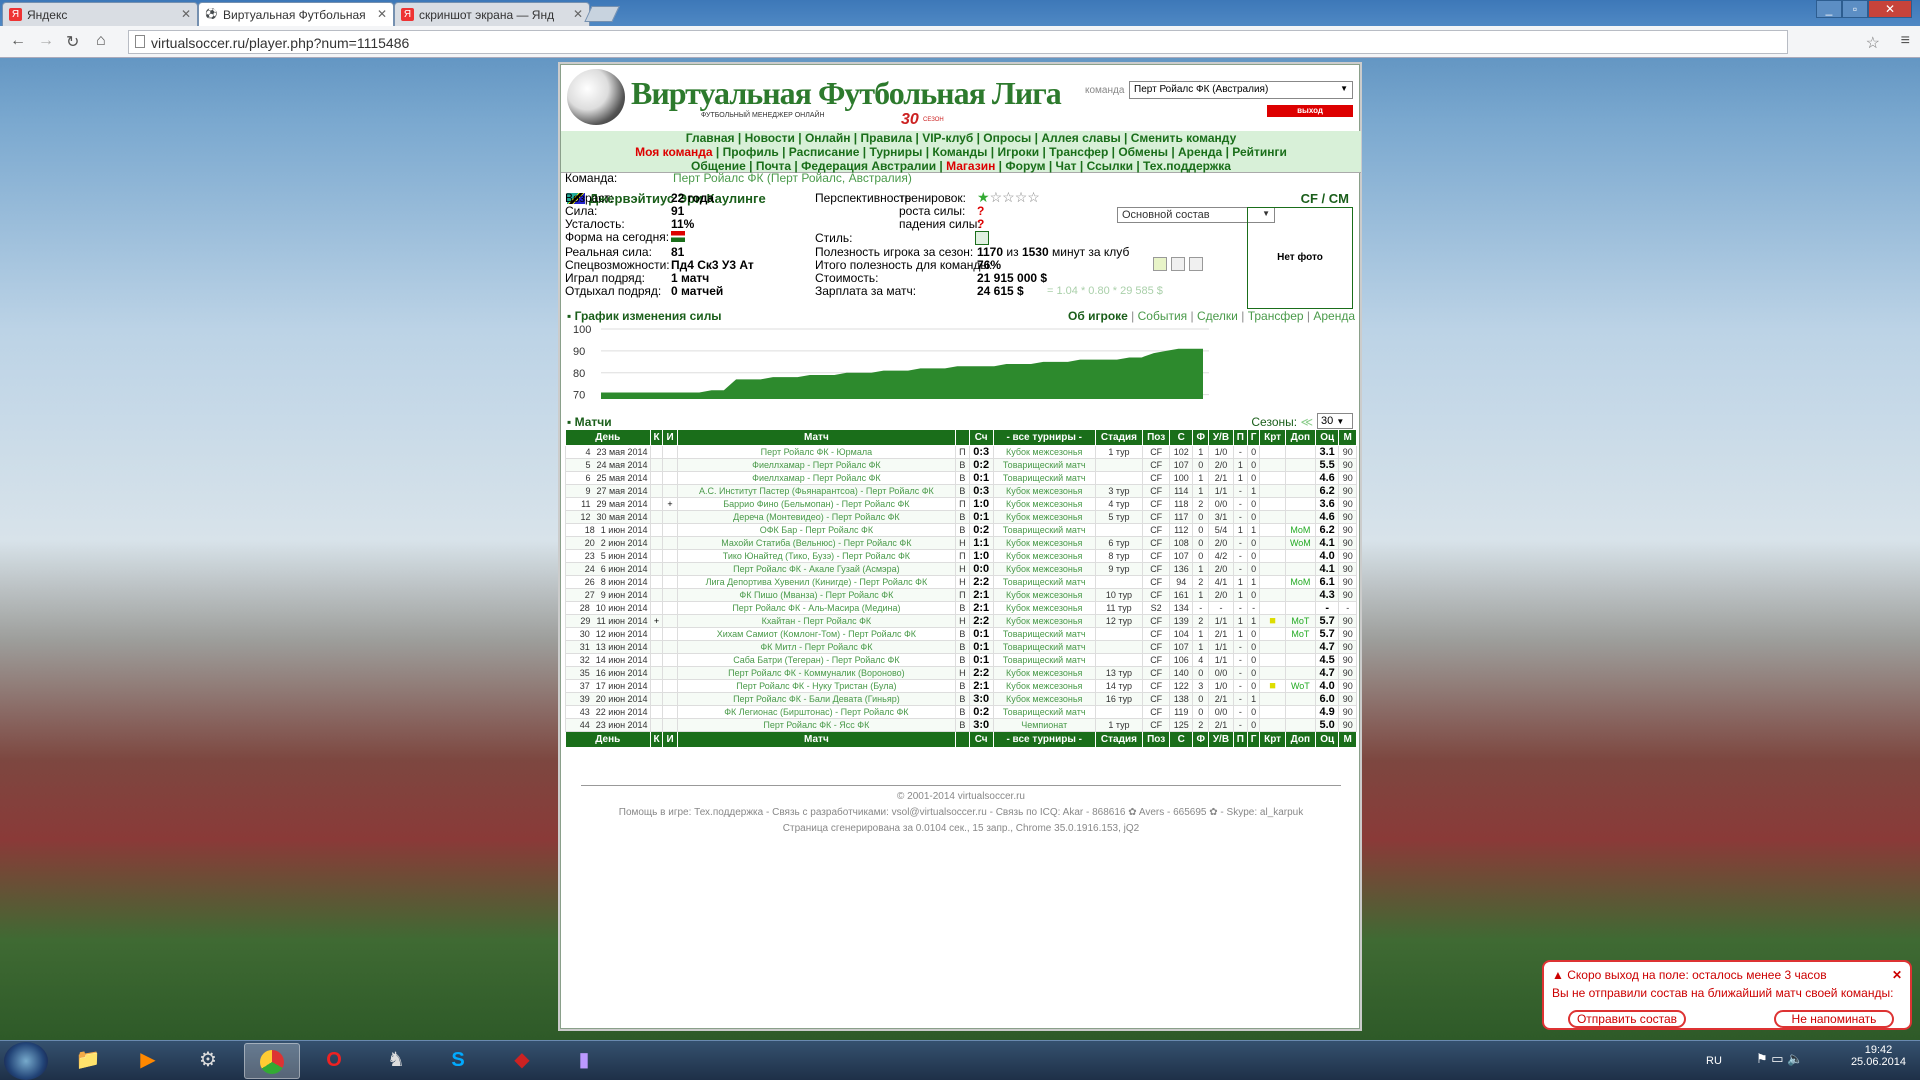 The image size is (1920, 1080). What do you see at coordinates (958, 42) in the screenshot?
I see `url-field: virtualsoccer.ru/player.php?num=1115486` at bounding box center [958, 42].